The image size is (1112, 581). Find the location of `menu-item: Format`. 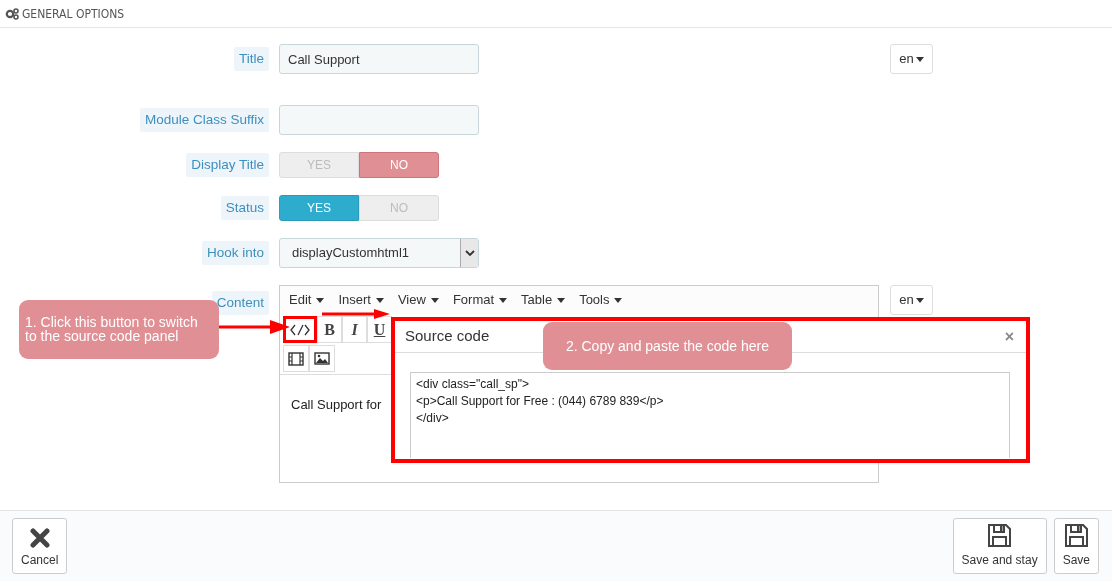

menu-item: Format is located at coordinates (480, 300).